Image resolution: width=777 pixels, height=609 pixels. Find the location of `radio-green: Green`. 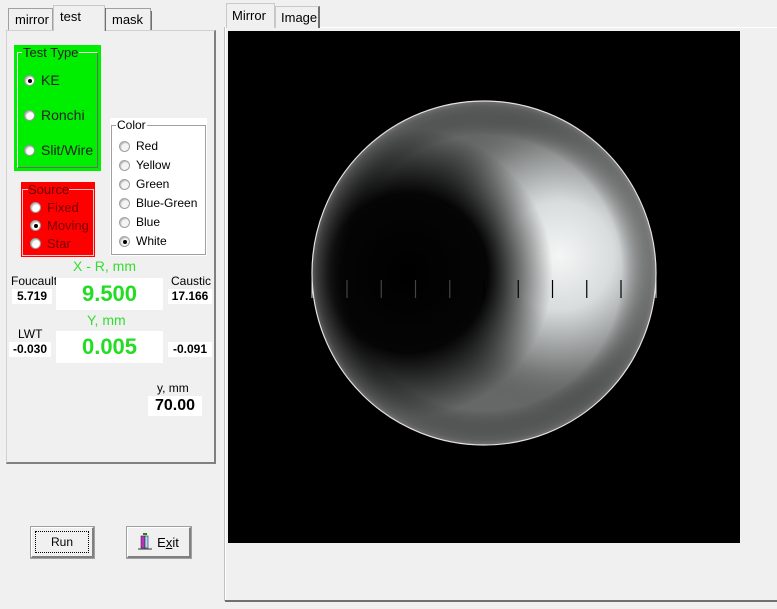

radio-green: Green is located at coordinates (144, 184).